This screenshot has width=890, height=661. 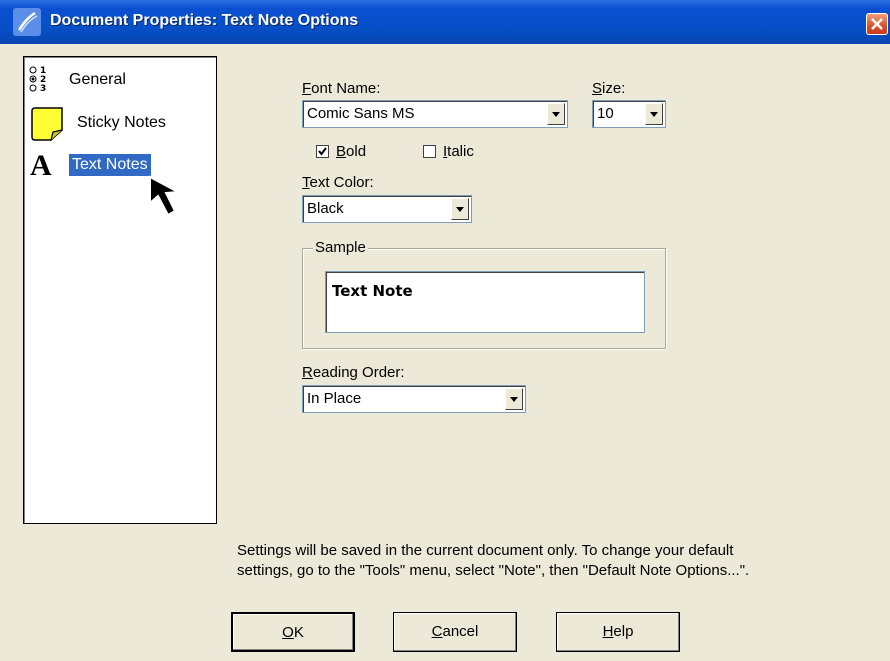 I want to click on text-color-value: Black, so click(x=325, y=208).